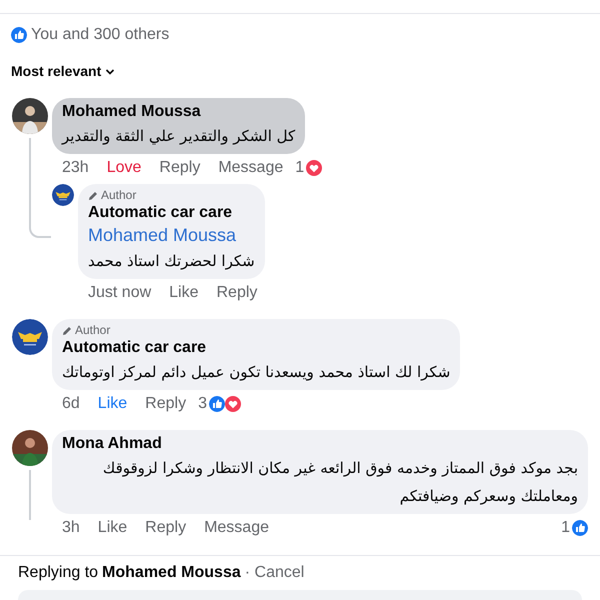 This screenshot has width=600, height=600. Describe the element at coordinates (256, 372) in the screenshot. I see `comment-text: شكرا لك استاذ محمد ويسعدنا تكون عميل دائم لمركز اوتوماتك` at that location.